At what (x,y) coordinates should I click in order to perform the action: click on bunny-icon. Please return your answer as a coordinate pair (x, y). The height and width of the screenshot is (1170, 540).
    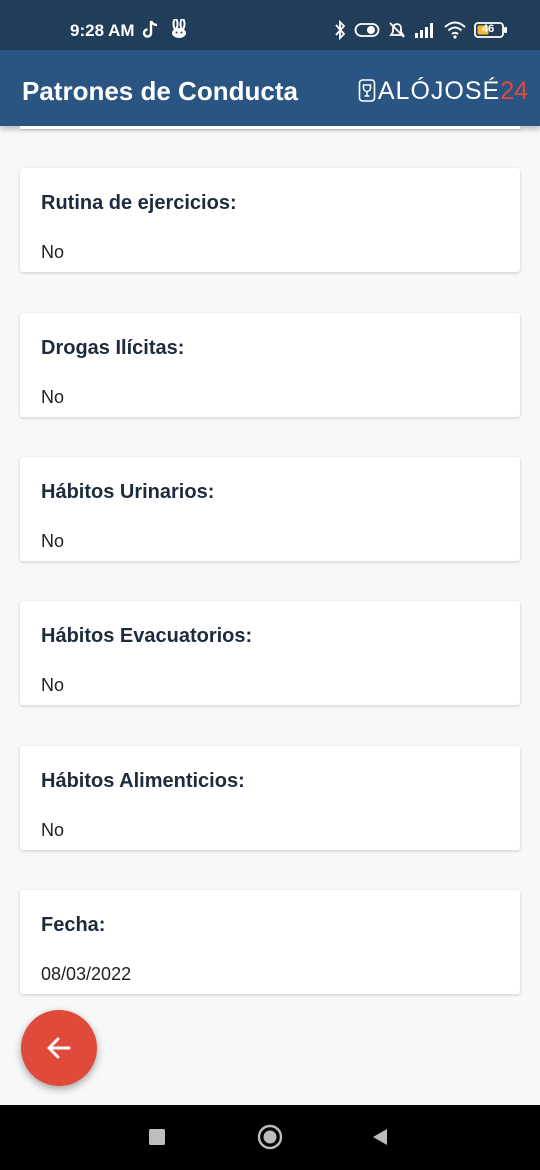
    Looking at the image, I should click on (179, 28).